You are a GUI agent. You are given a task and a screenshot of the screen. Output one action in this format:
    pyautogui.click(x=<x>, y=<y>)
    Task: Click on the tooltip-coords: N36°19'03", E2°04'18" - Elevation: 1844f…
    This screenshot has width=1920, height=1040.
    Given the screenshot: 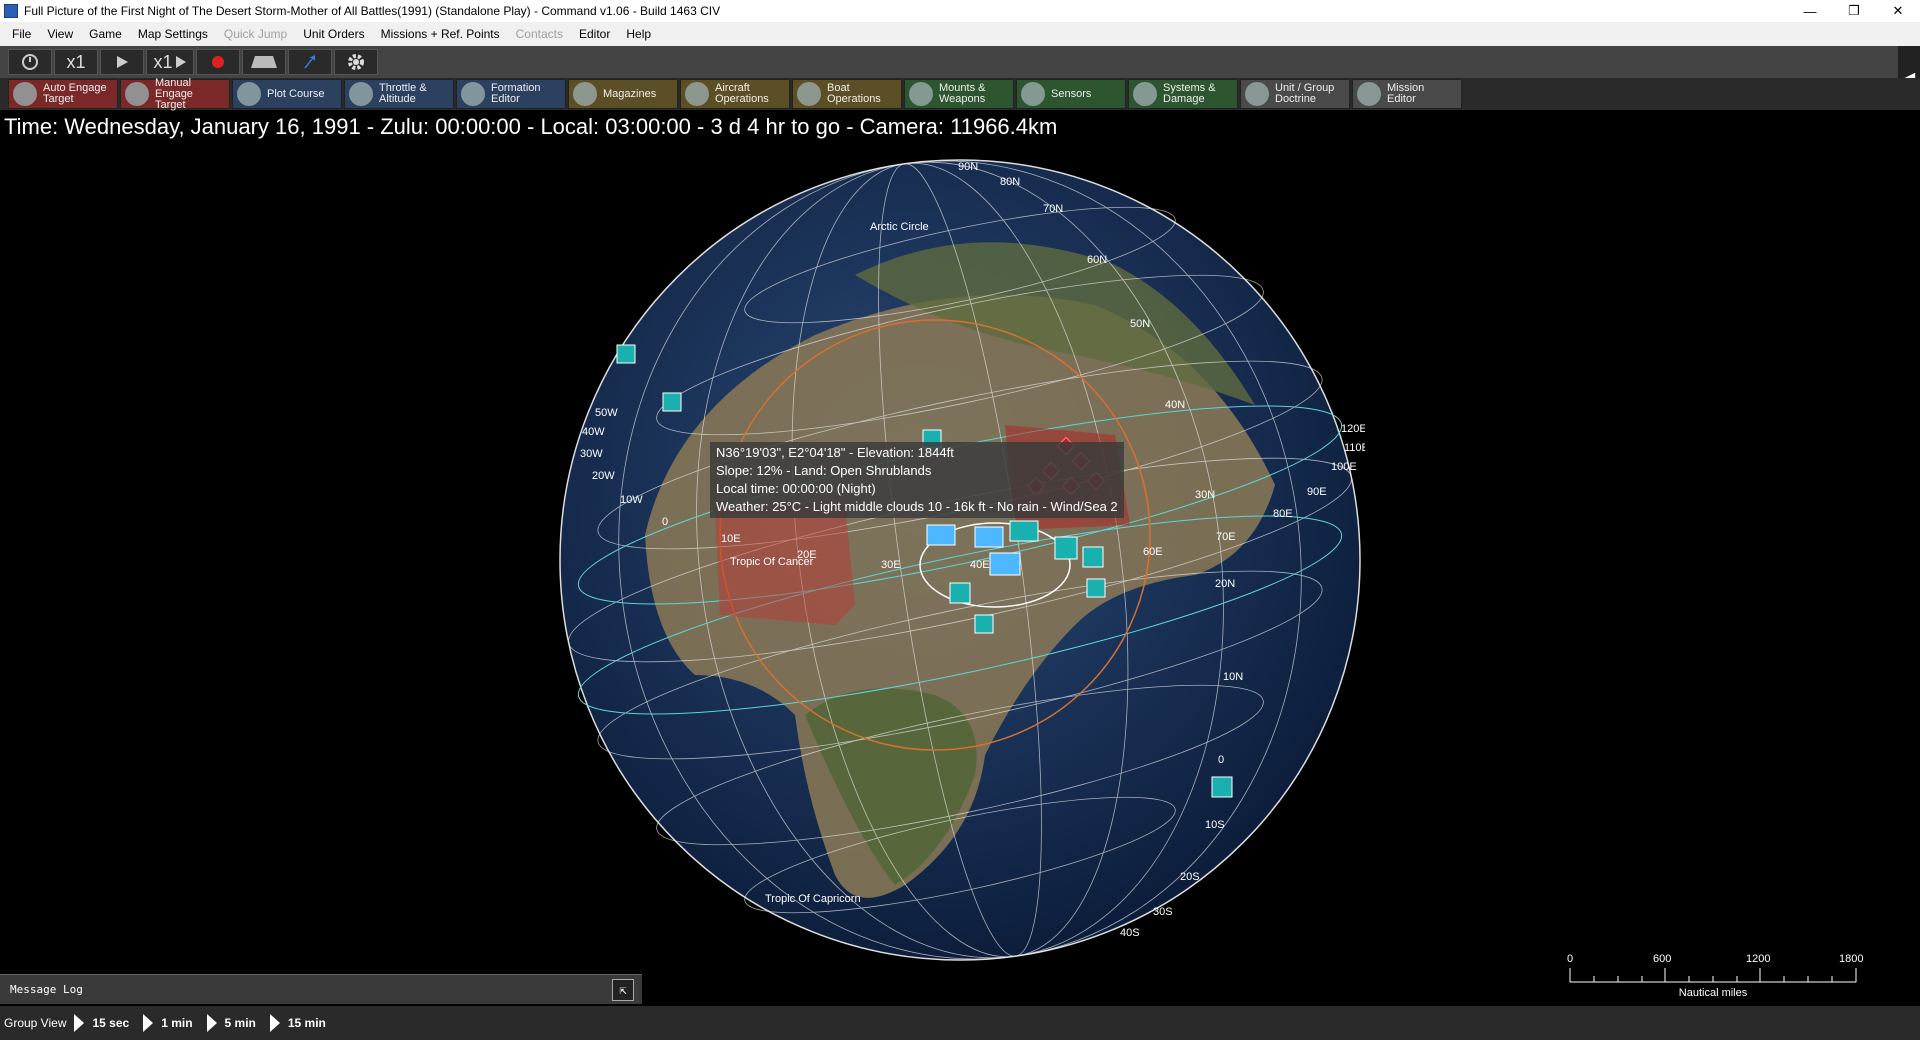 What is the action you would take?
    pyautogui.click(x=835, y=452)
    